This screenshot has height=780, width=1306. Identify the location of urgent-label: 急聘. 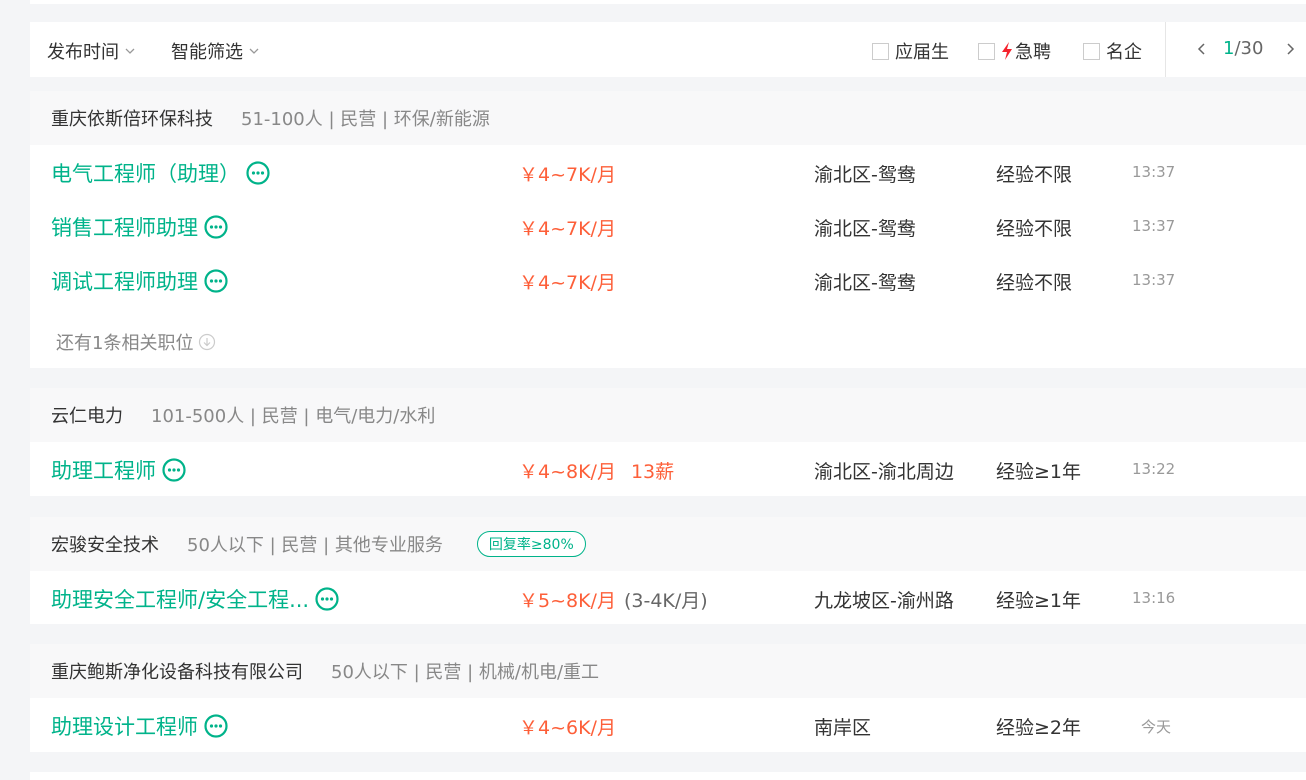
(1033, 52).